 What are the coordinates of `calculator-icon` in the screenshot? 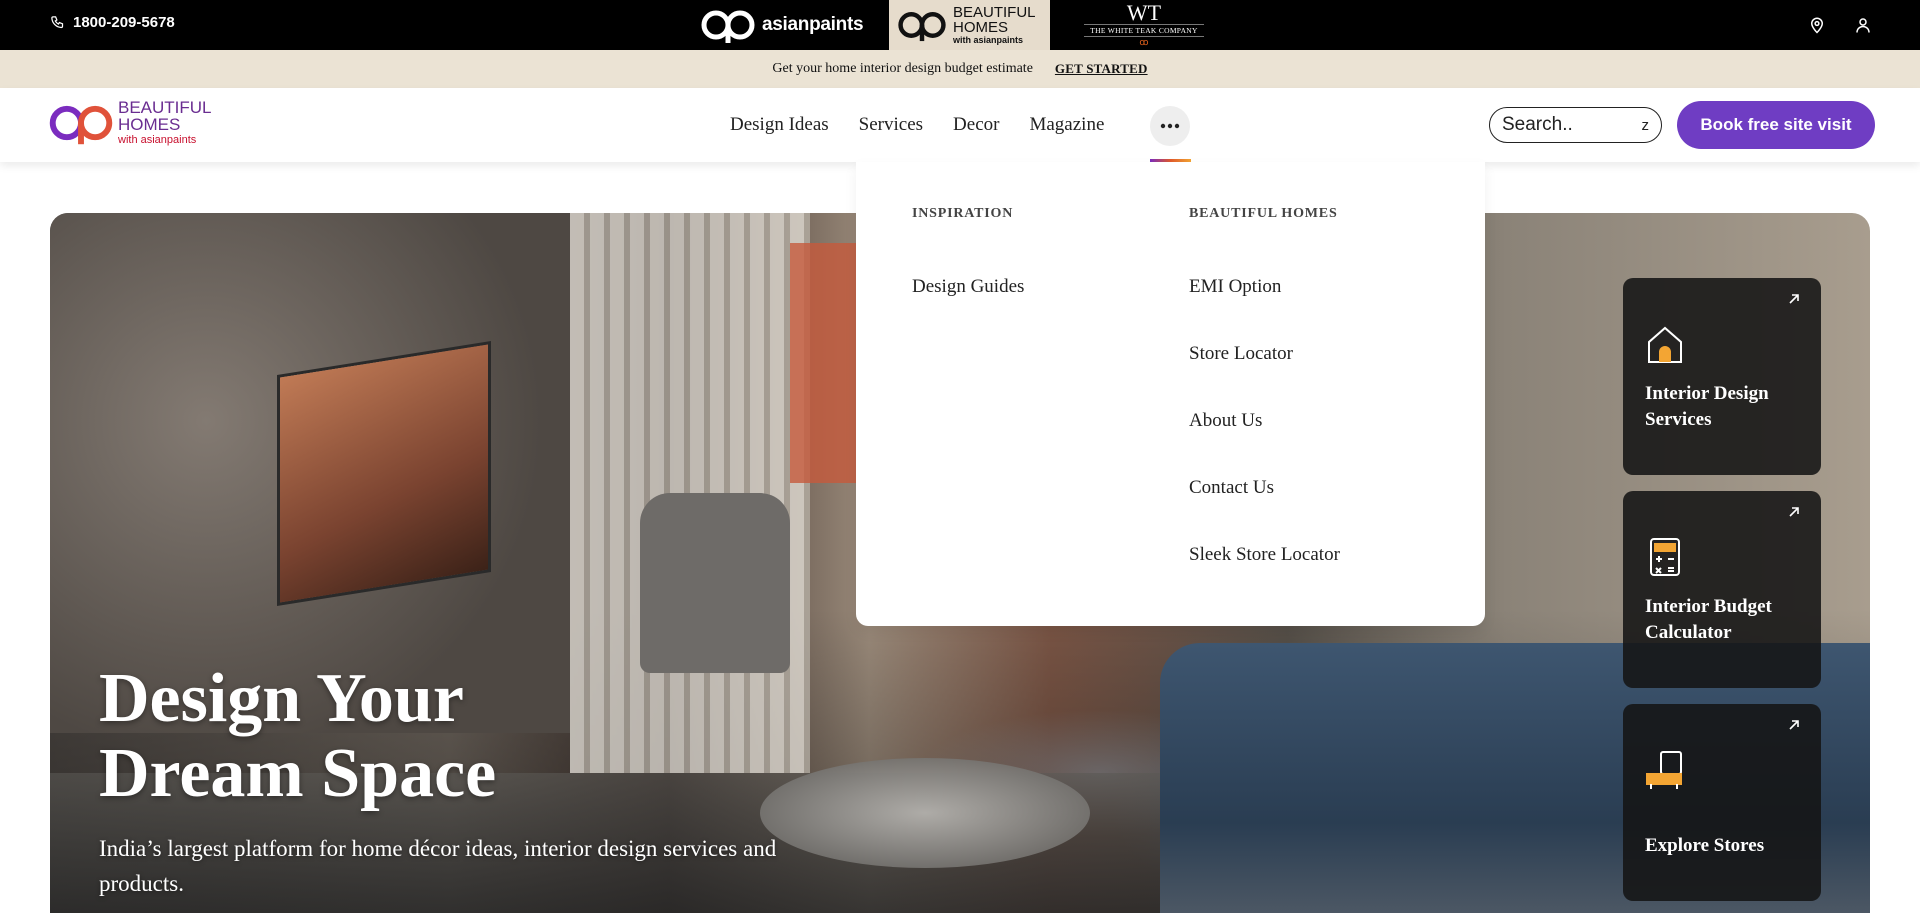 It's located at (1665, 557).